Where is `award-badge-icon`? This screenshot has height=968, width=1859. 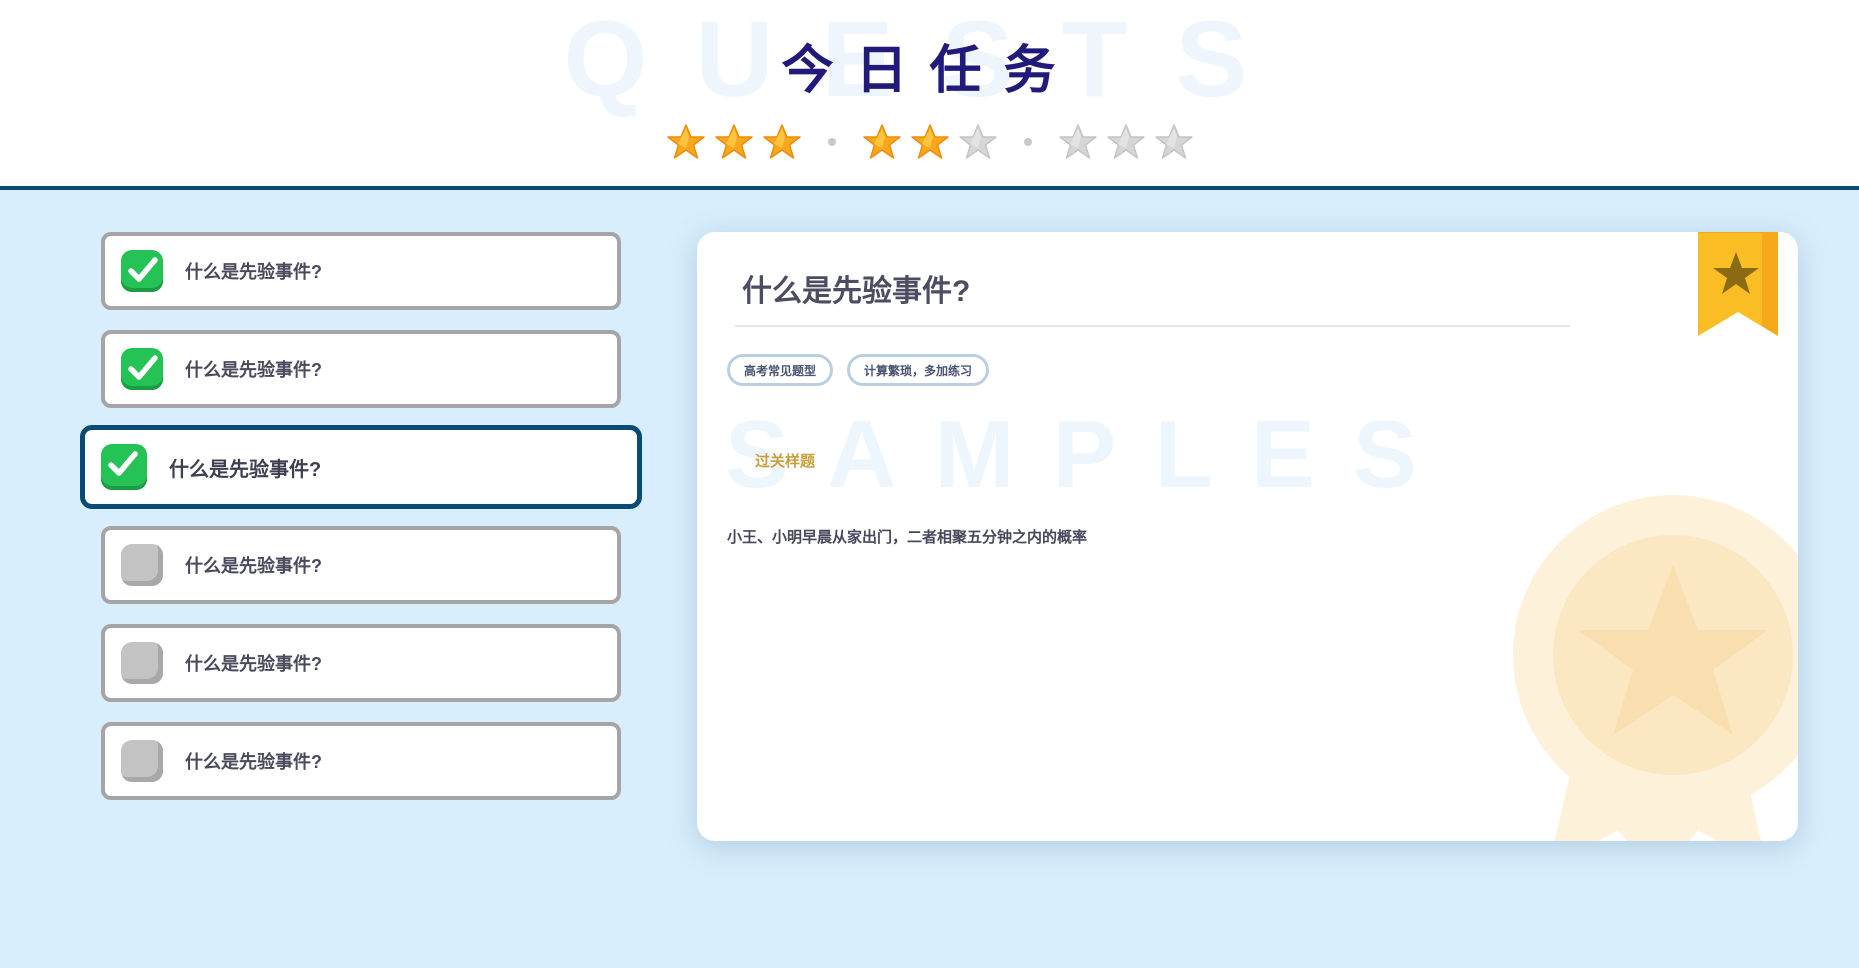
award-badge-icon is located at coordinates (1655, 668).